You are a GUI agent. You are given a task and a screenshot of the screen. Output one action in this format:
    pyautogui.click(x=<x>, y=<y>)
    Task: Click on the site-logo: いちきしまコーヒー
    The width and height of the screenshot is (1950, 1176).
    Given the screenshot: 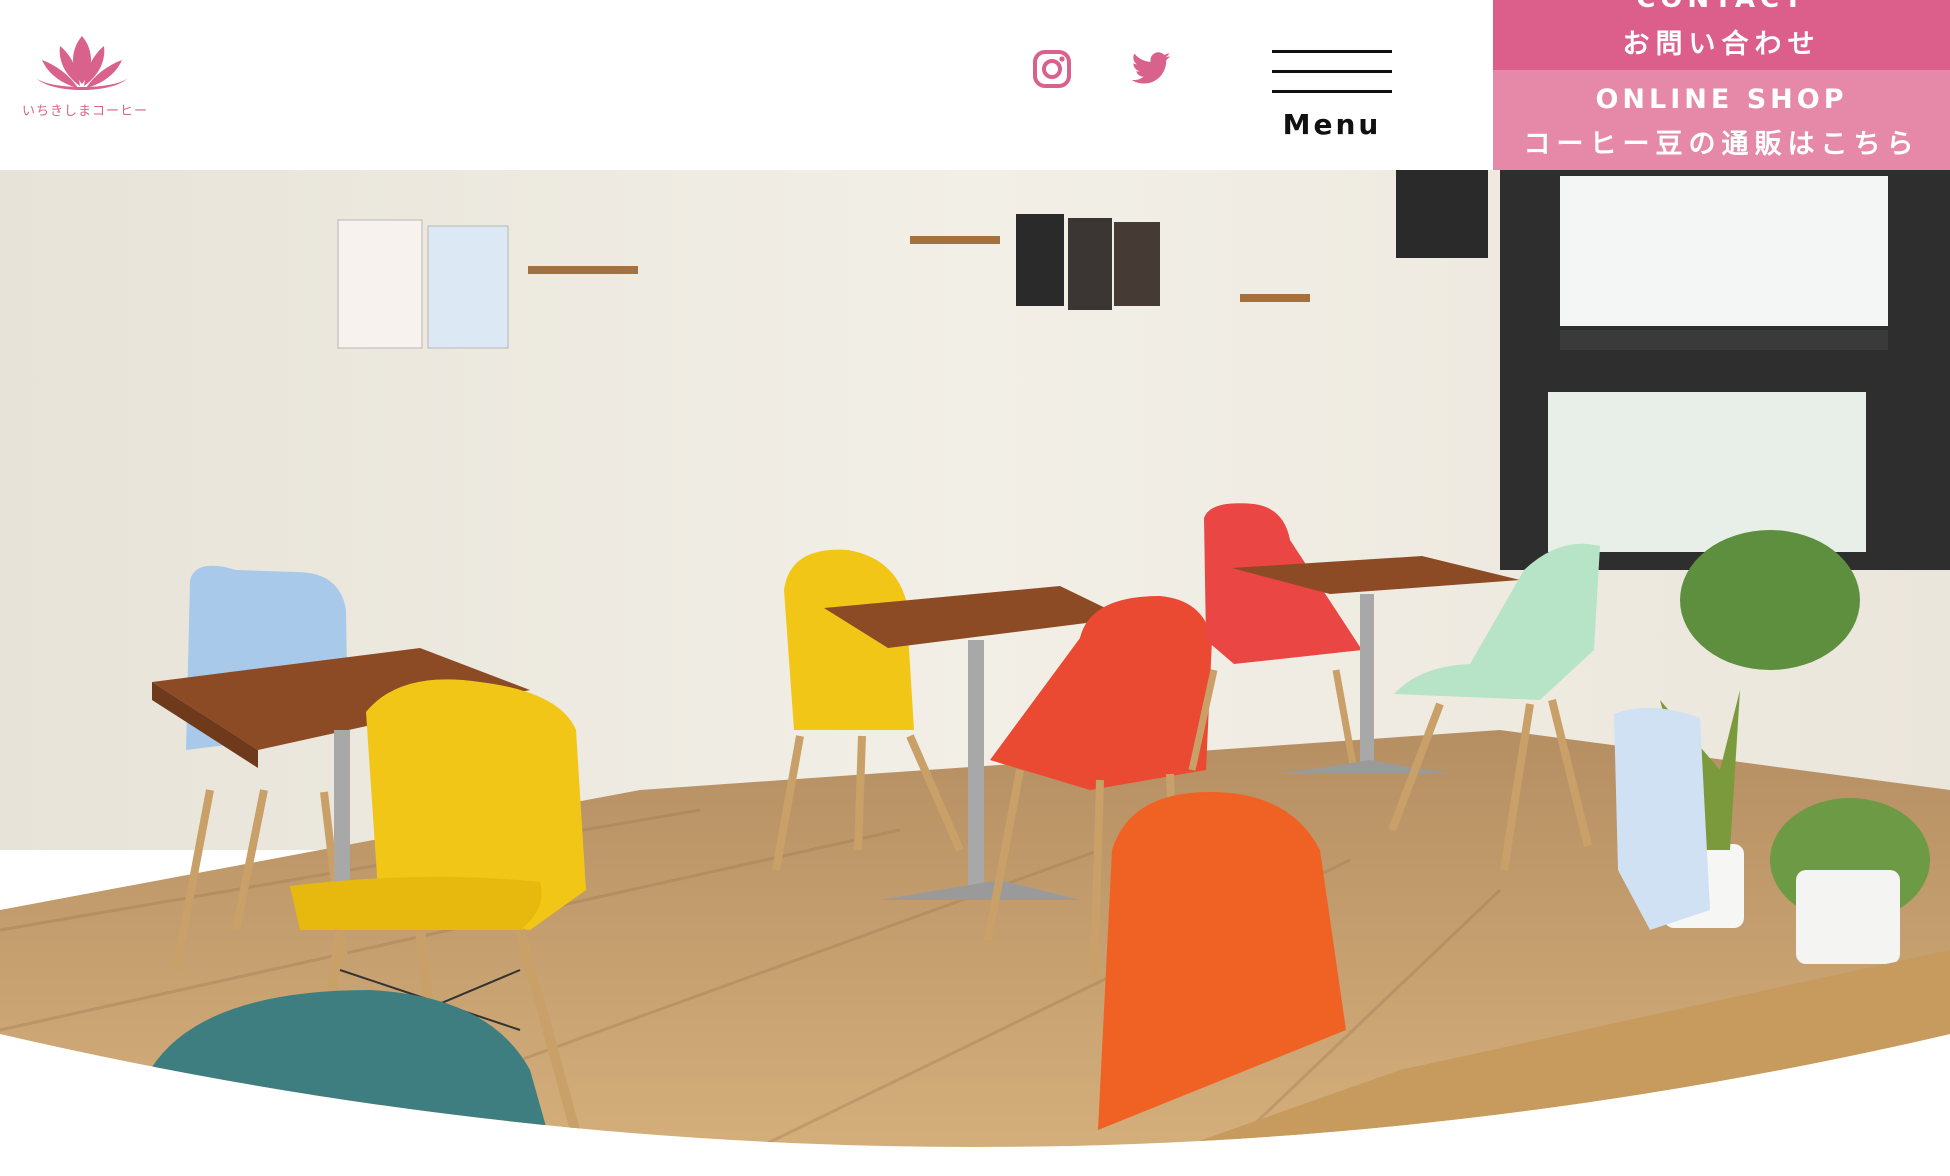 What is the action you would take?
    pyautogui.click(x=85, y=77)
    